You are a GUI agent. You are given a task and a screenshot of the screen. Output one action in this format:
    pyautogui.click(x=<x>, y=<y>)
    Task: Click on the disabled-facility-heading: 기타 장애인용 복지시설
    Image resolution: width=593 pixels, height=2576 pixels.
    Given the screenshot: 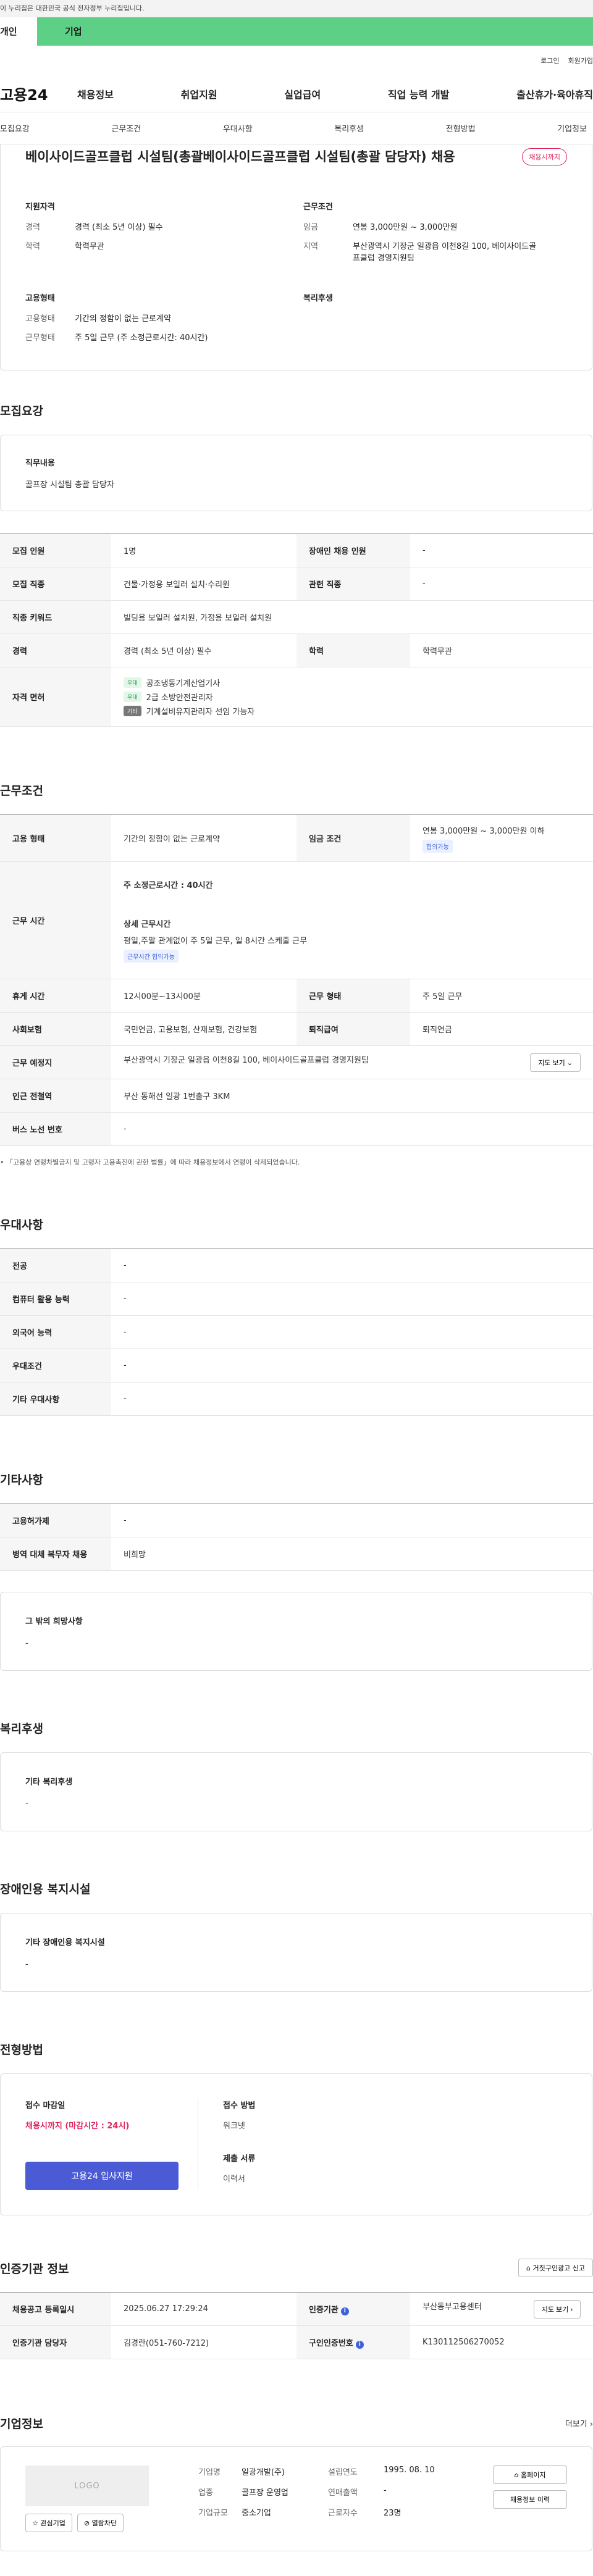 What is the action you would take?
    pyautogui.click(x=65, y=1943)
    